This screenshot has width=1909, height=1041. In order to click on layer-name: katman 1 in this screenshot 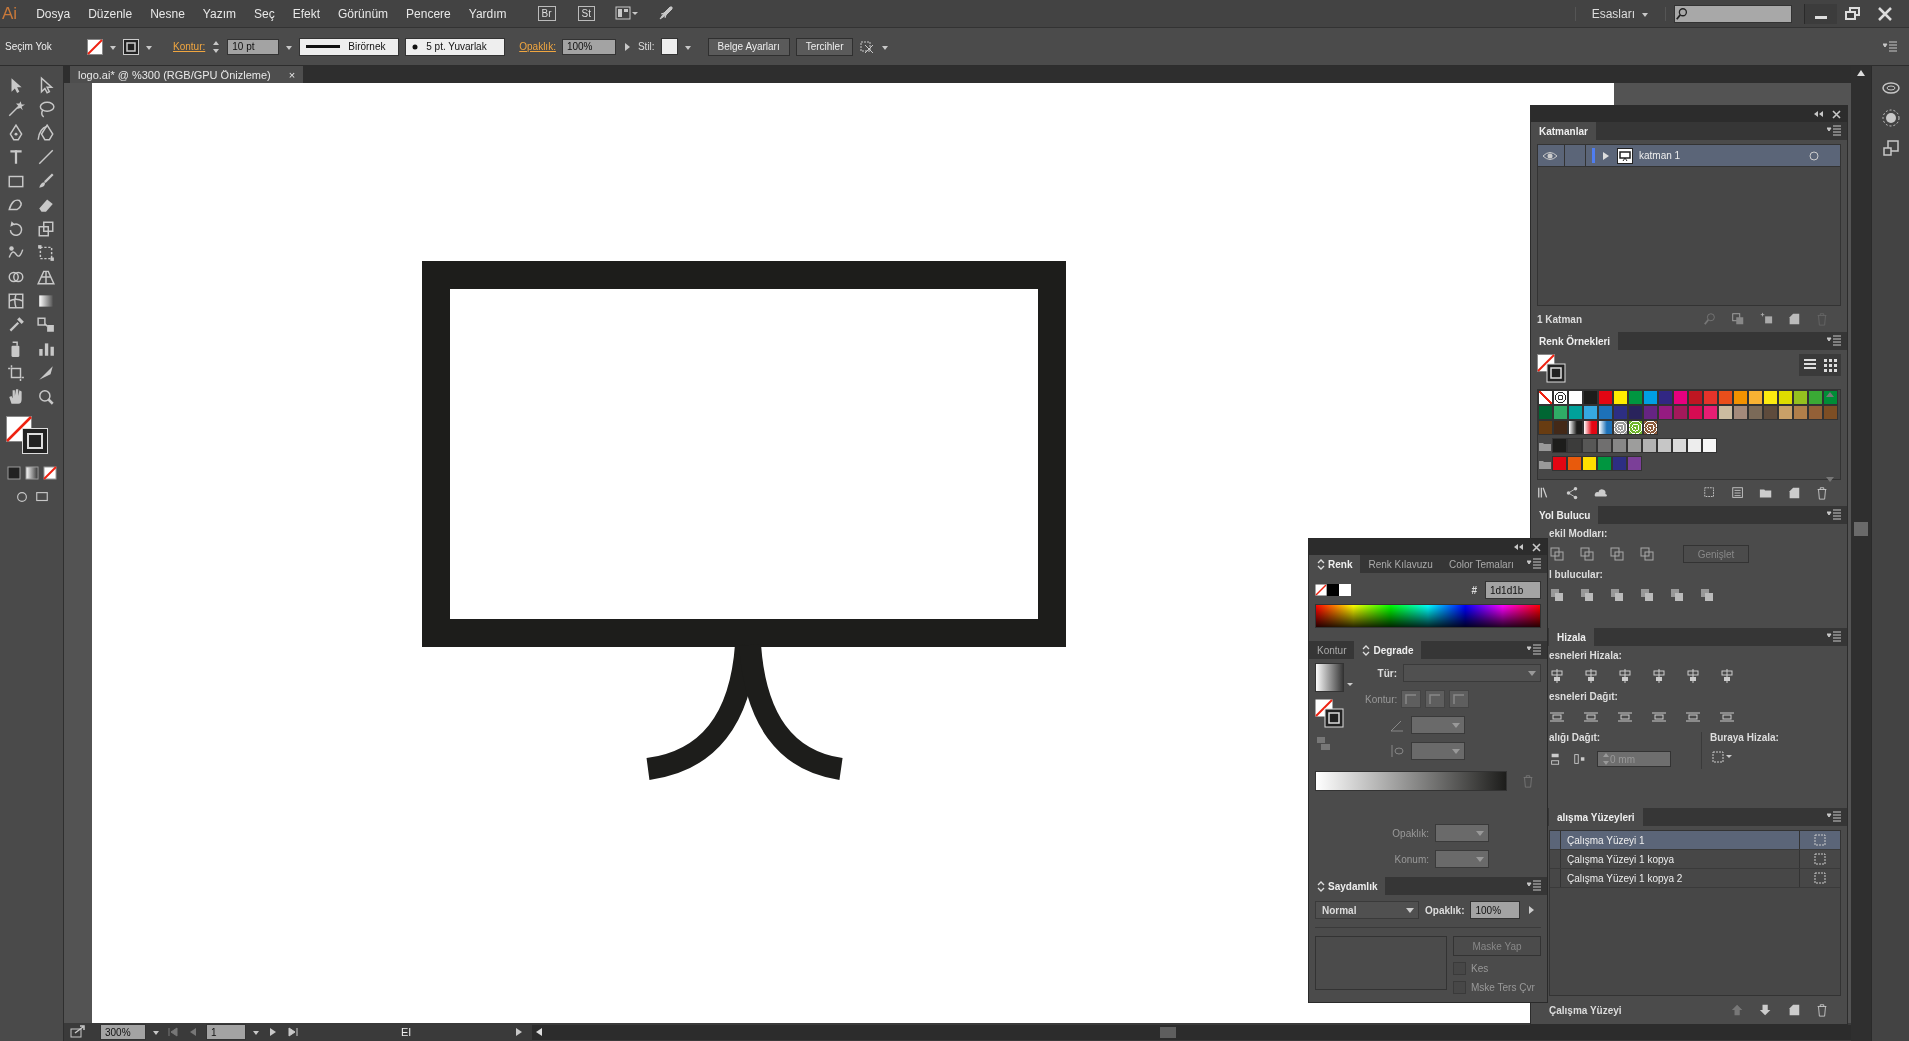, I will do `click(1660, 155)`.